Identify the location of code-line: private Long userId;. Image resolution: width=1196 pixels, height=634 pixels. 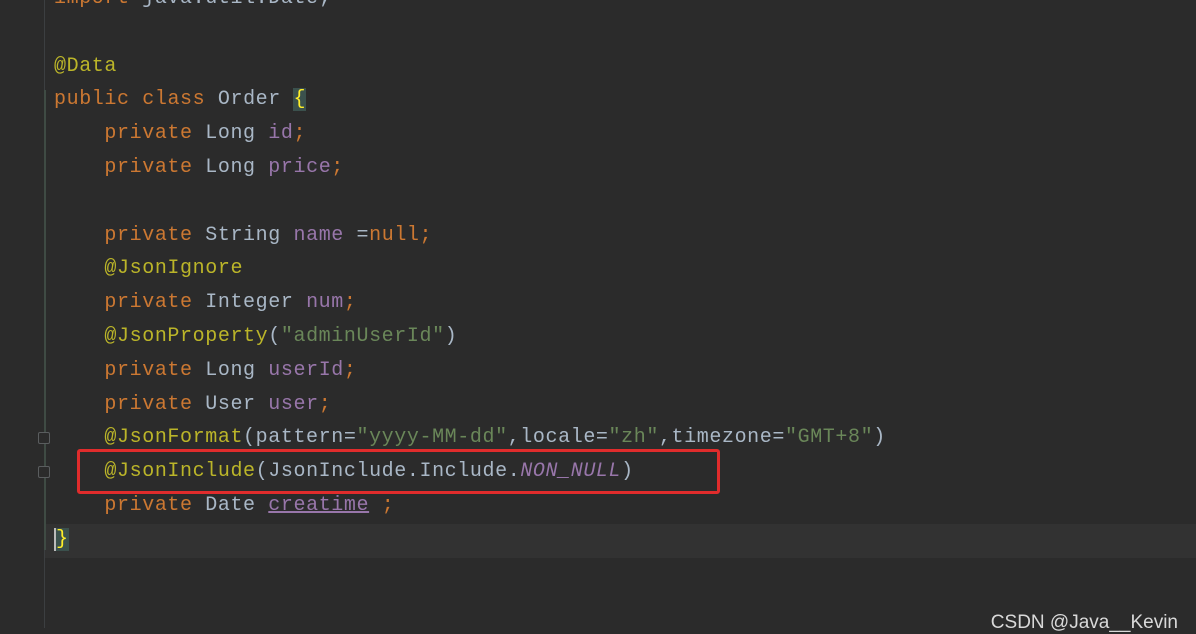
(230, 370).